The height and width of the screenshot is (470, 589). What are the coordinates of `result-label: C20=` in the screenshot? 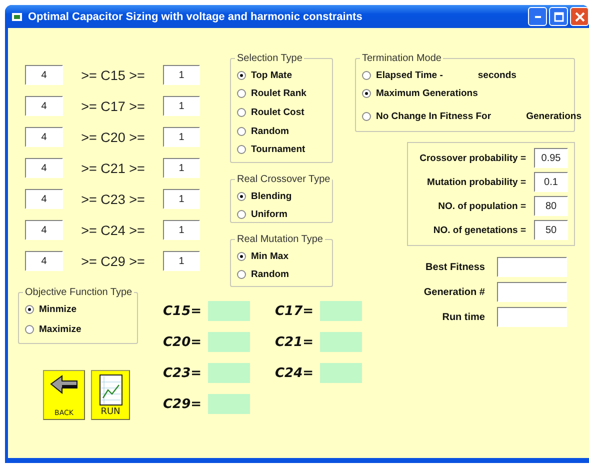 It's located at (183, 342).